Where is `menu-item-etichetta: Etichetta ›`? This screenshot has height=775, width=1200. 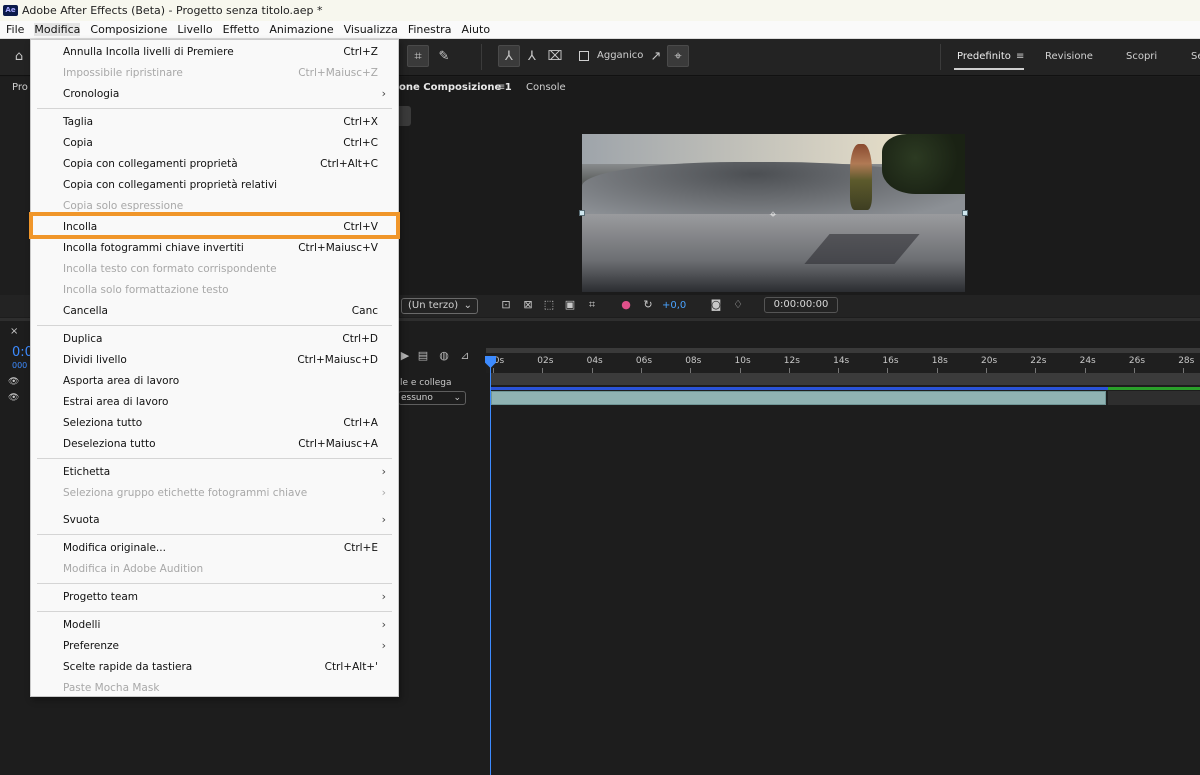
menu-item-etichetta: Etichetta › is located at coordinates (214, 472).